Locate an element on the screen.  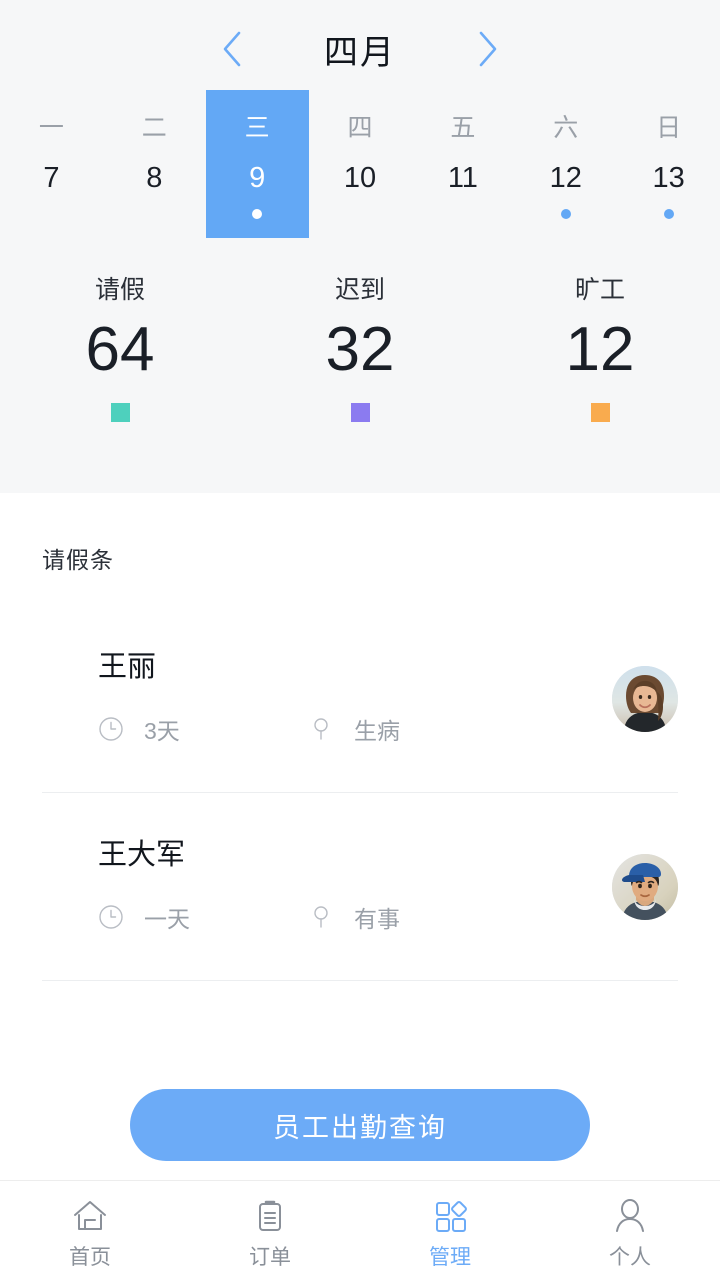
calendar-day-11: 五 11 is located at coordinates (462, 164).